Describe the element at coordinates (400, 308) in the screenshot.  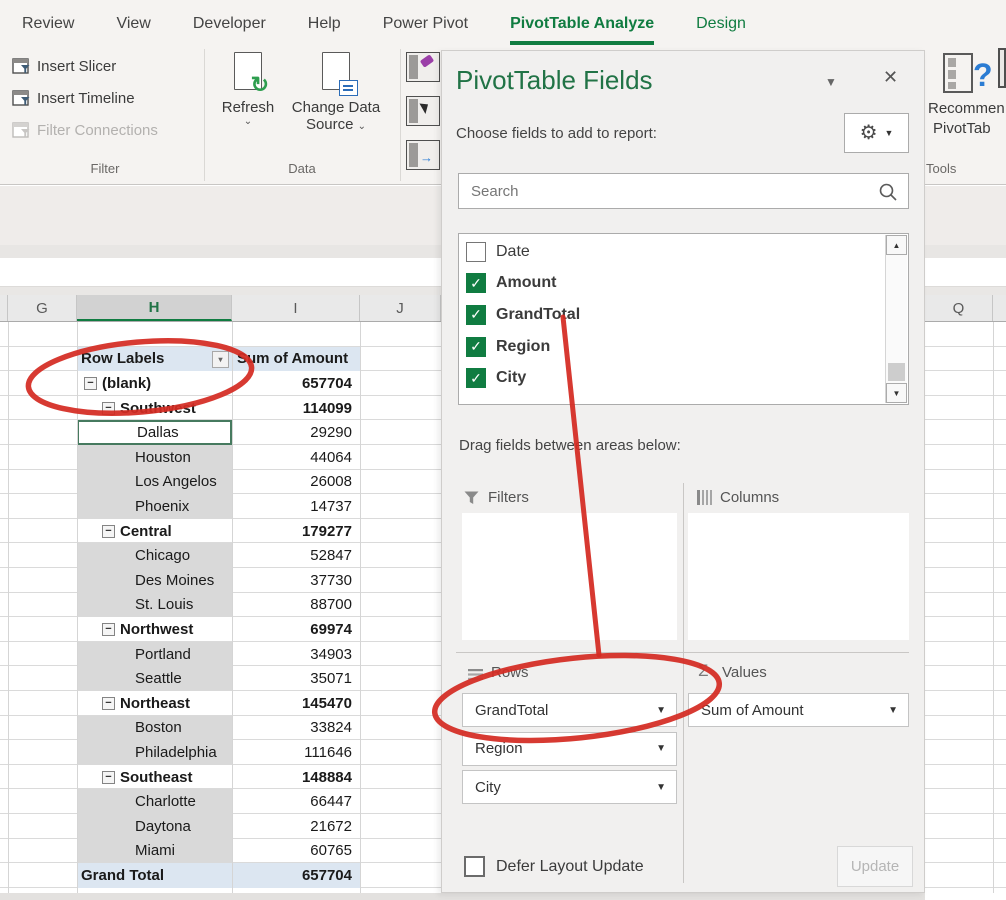
I see `column-header-J: J` at that location.